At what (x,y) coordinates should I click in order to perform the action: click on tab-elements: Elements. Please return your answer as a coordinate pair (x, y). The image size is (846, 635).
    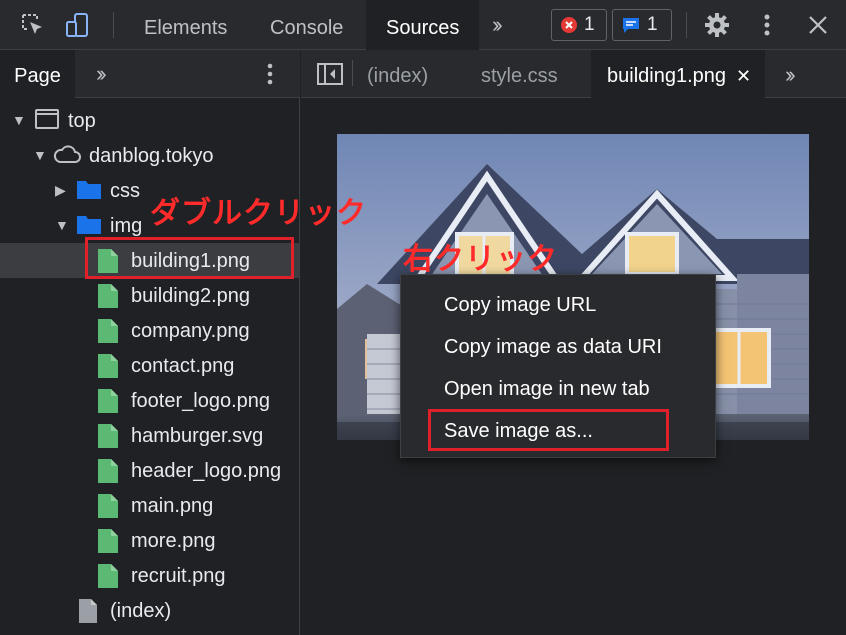
    Looking at the image, I should click on (185, 25).